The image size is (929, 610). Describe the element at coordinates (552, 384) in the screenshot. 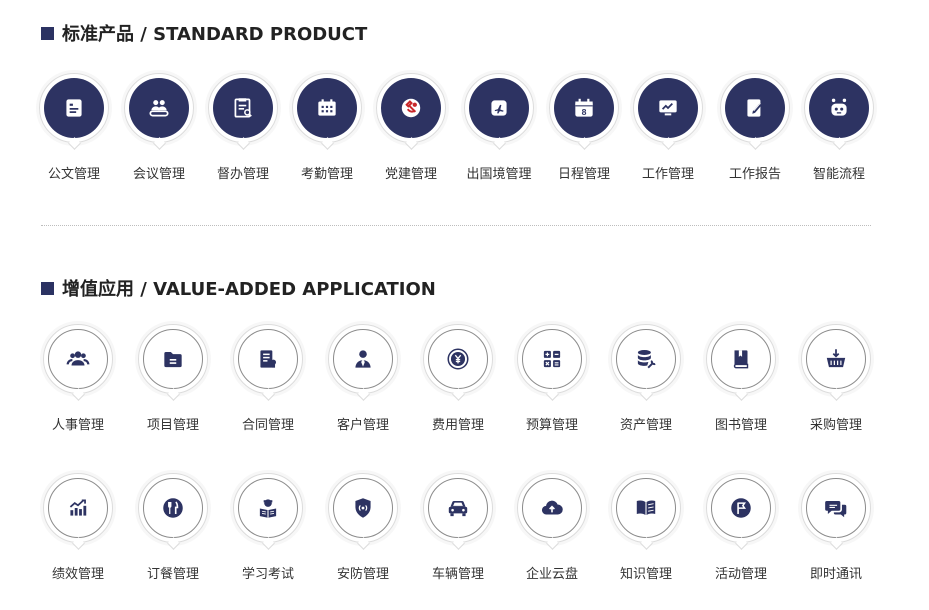

I see `app-item-budget: 预算管理` at that location.